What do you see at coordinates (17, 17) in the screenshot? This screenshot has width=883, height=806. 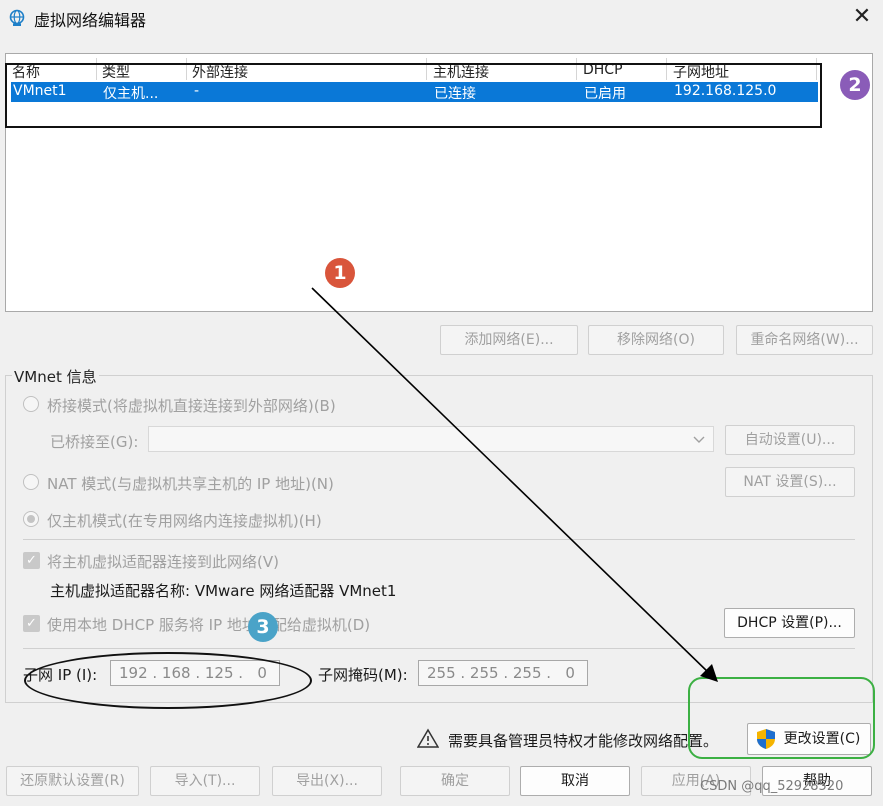 I see `network-globe-icon` at bounding box center [17, 17].